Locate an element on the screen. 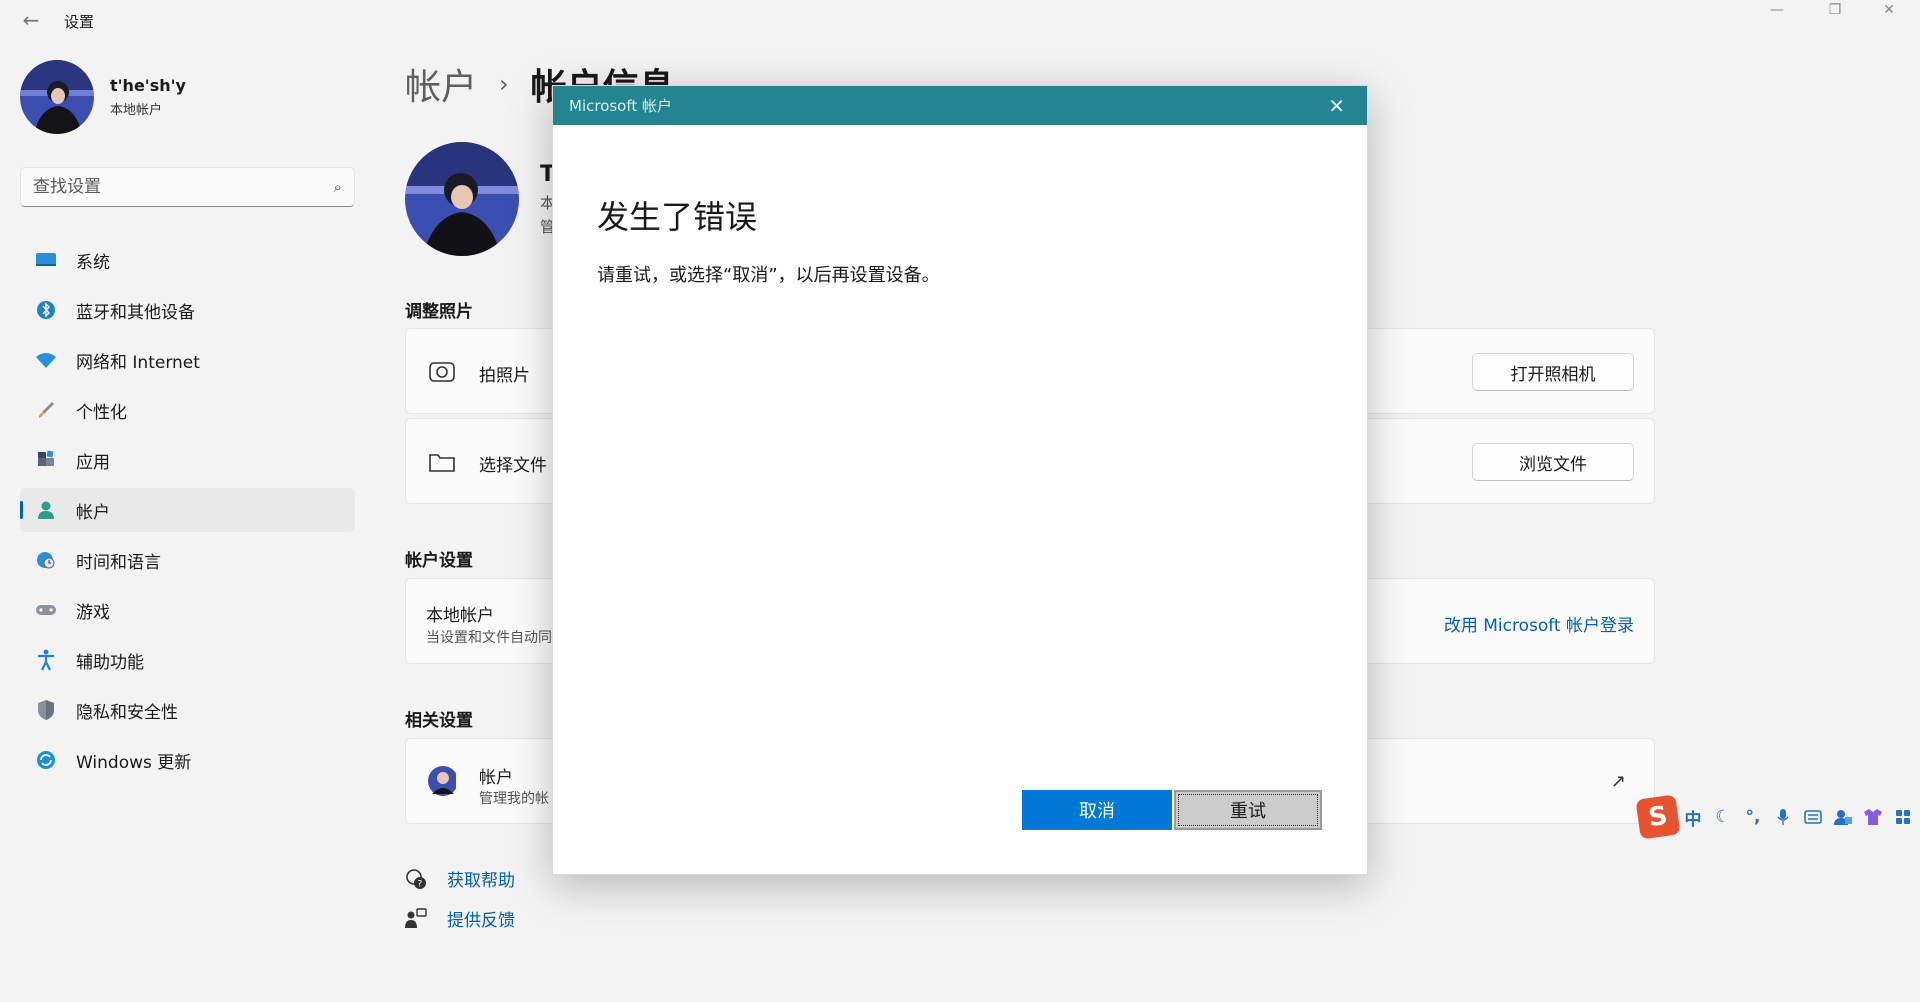 Image resolution: width=1920 pixels, height=1002 pixels. search-box: ⌕ is located at coordinates (187, 187).